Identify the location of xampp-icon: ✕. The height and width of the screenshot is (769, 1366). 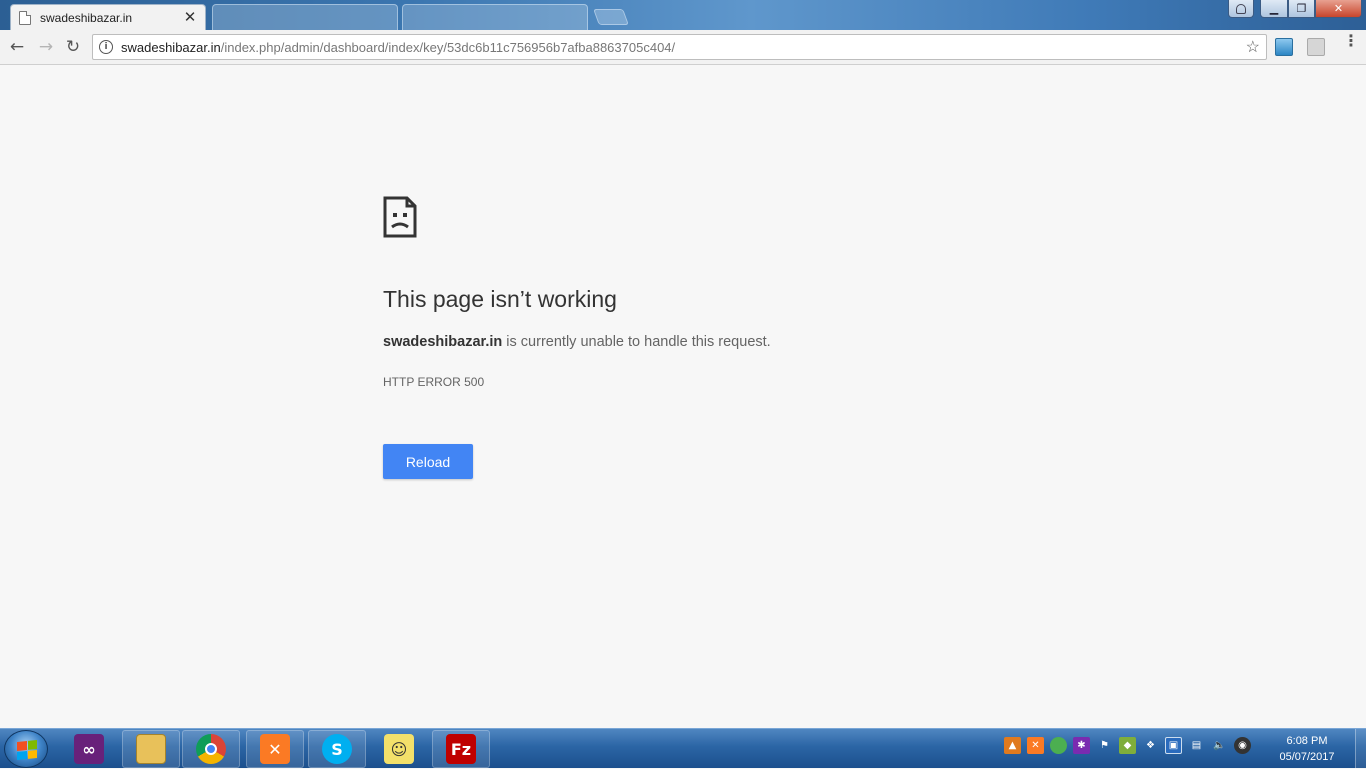
(275, 749).